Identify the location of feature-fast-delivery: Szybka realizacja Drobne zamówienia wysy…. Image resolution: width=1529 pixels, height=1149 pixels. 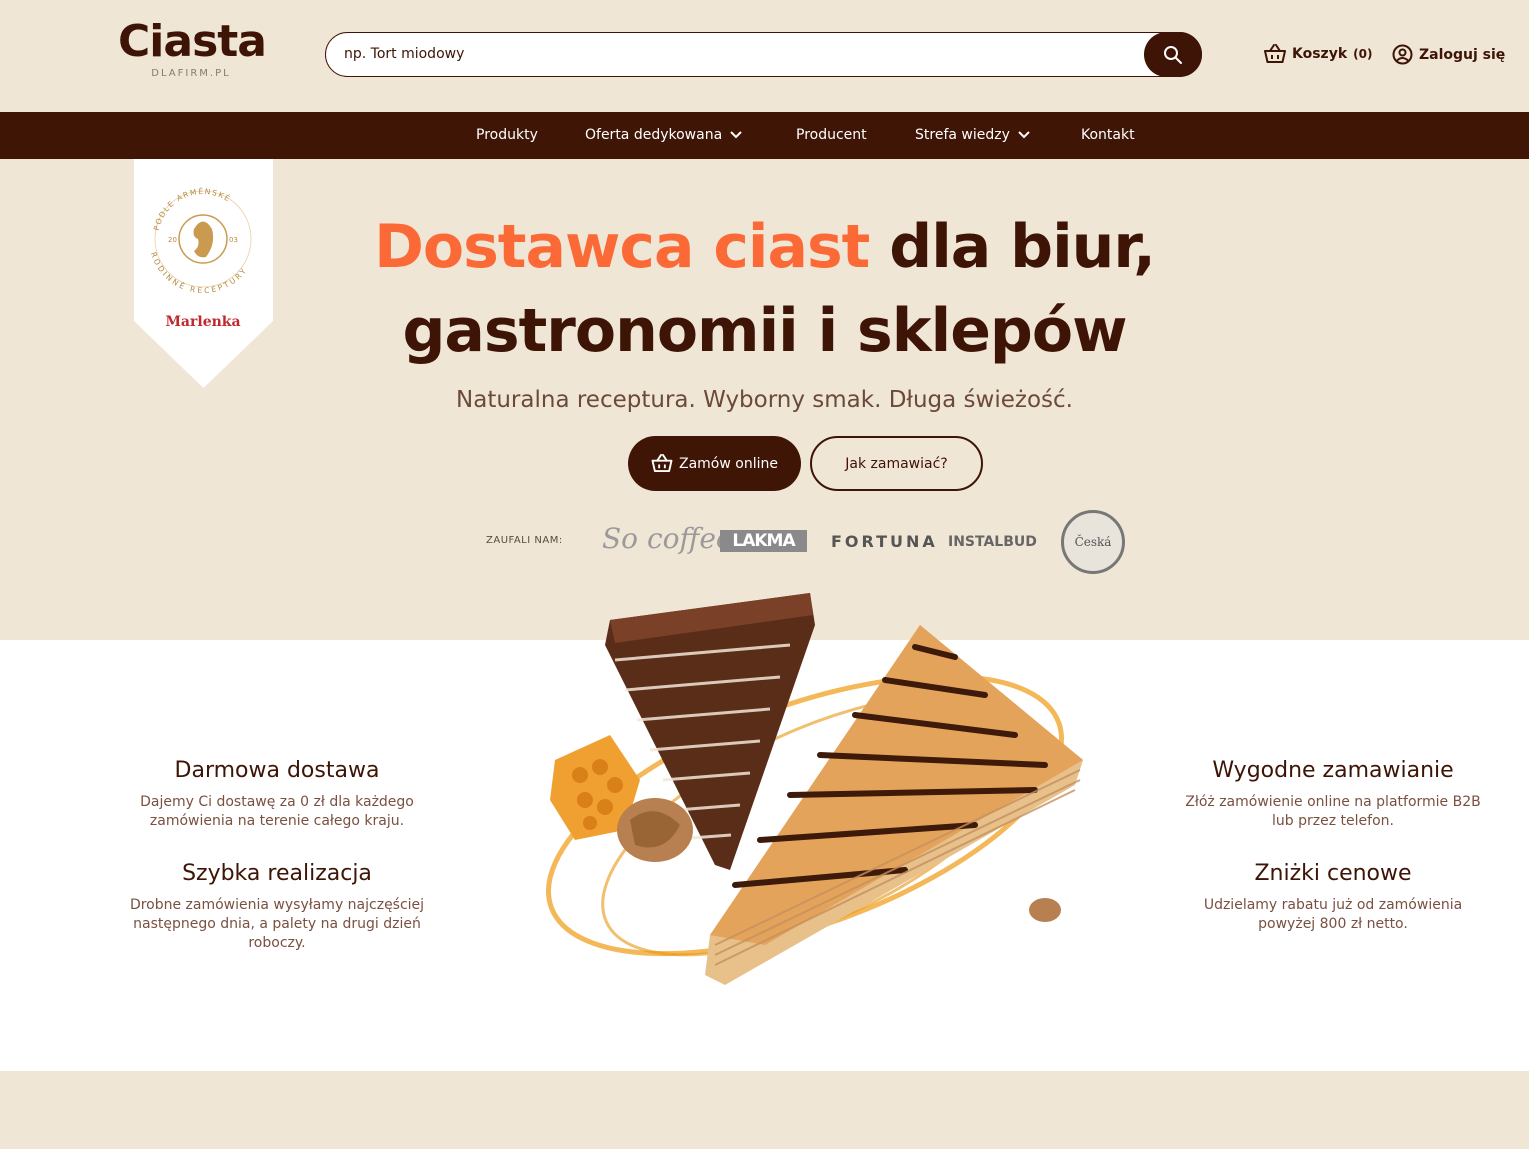
(277, 907).